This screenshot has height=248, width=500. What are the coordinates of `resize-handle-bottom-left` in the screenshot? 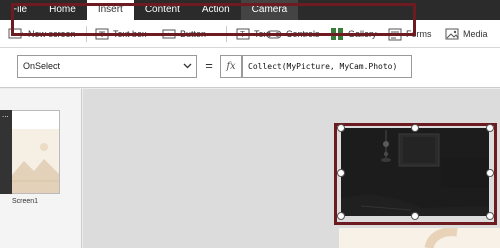 It's located at (341, 216).